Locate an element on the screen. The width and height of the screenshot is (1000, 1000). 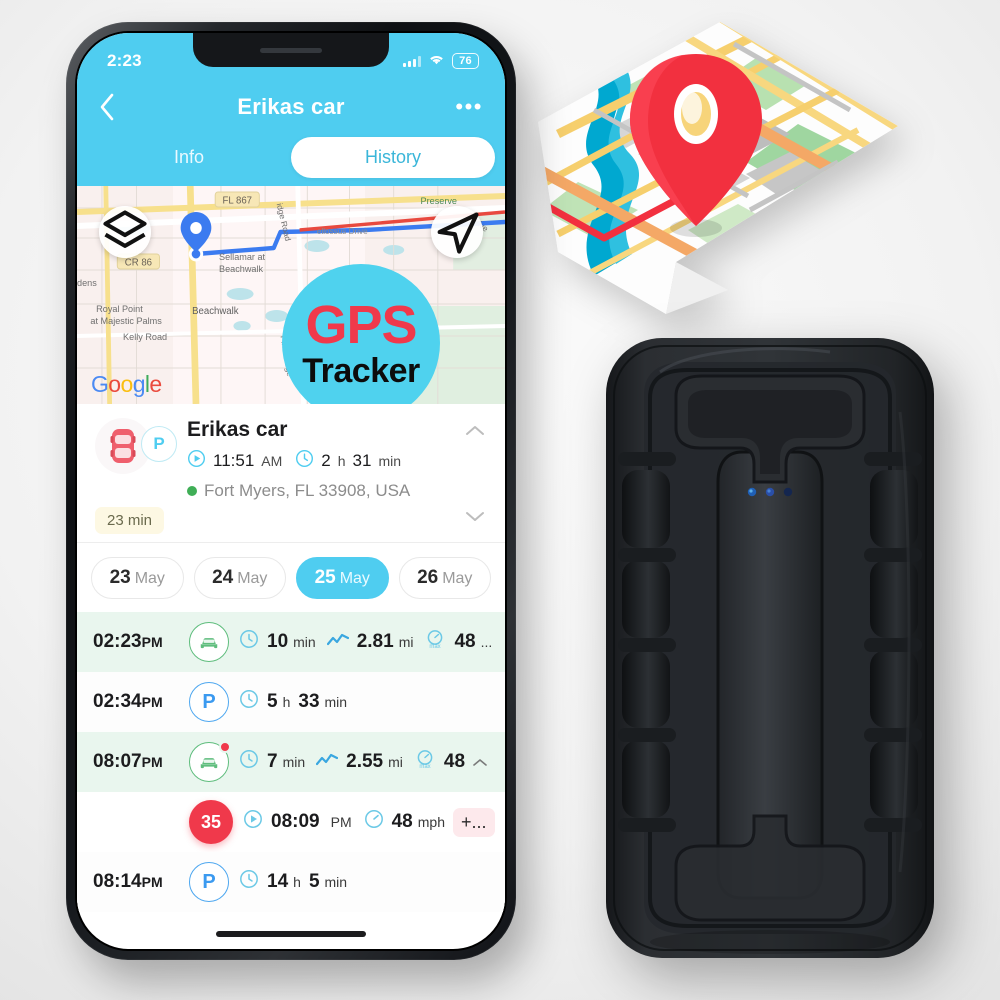
stat-minutes-unit: min is located at coordinates (336, 882).